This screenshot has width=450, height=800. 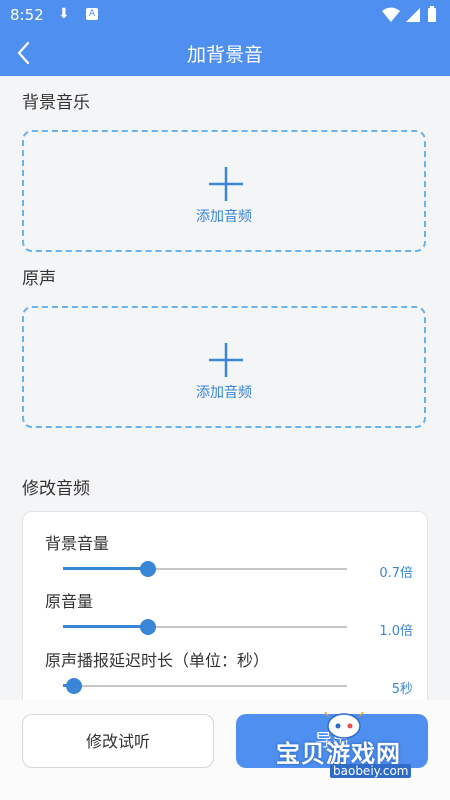 I want to click on original-volume-value: 1.0倍, so click(x=396, y=631).